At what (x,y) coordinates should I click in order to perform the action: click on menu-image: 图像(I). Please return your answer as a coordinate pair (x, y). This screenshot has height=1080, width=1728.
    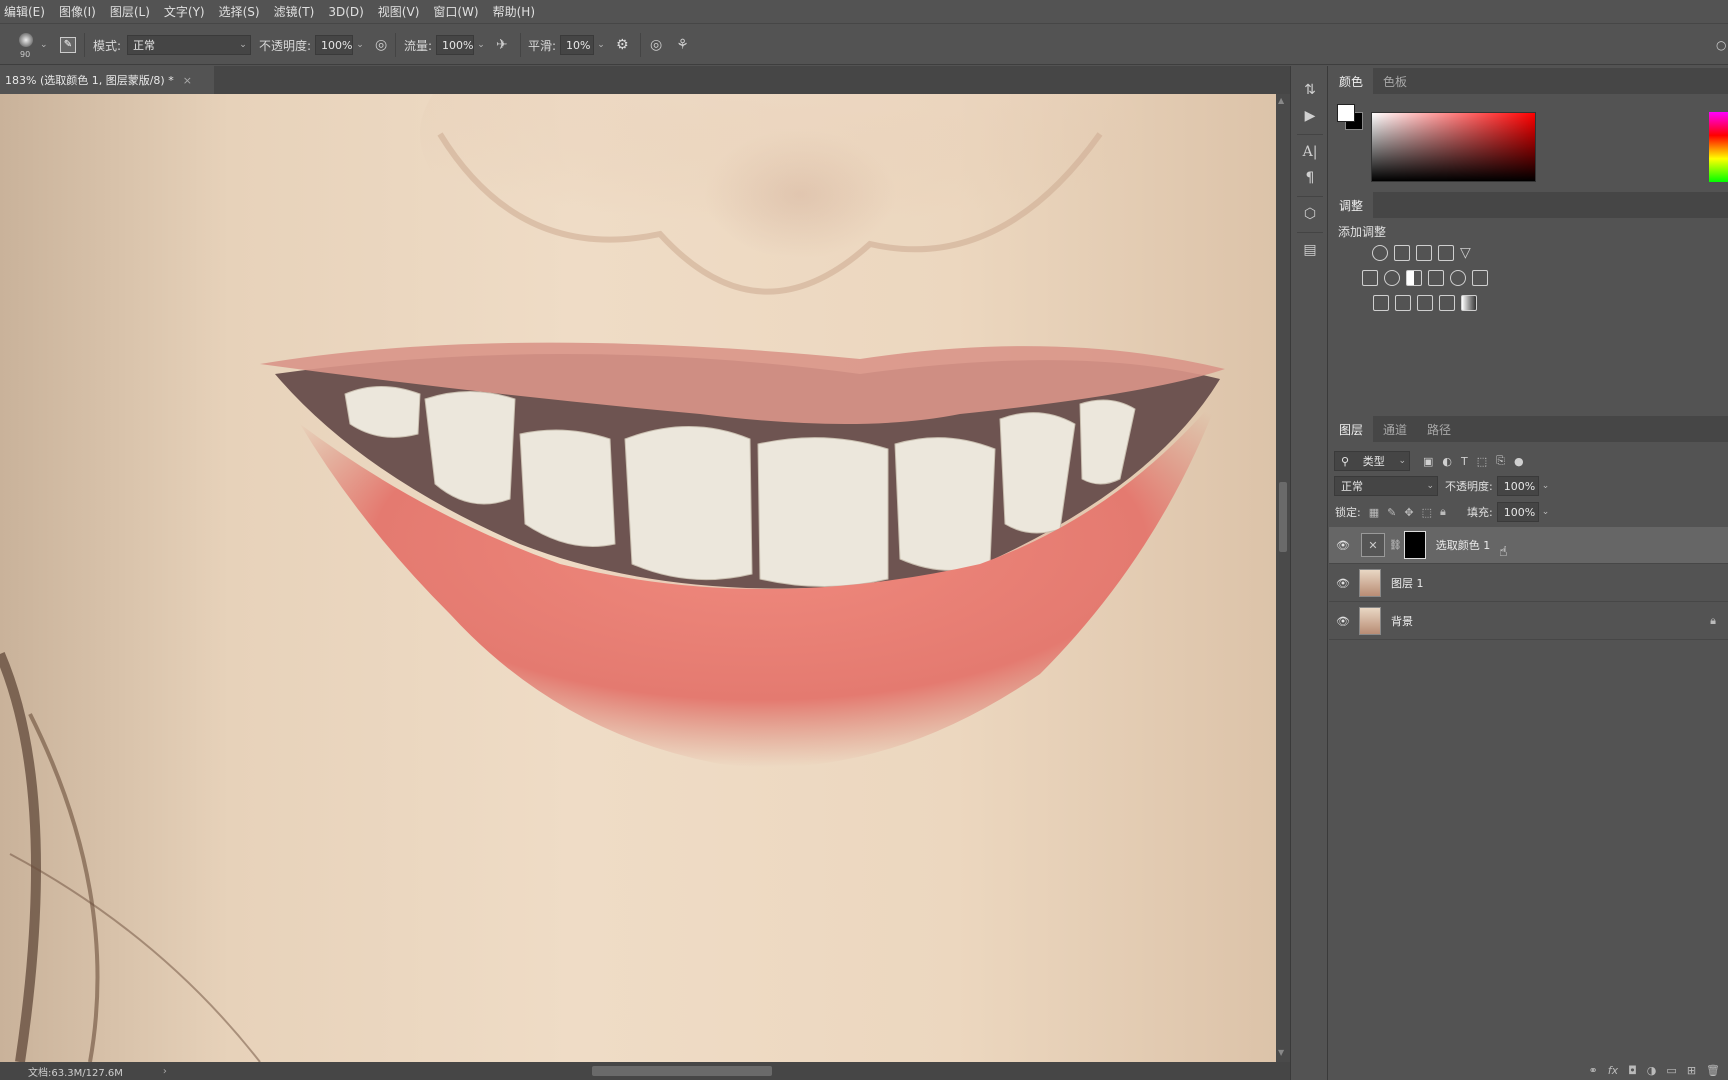
    Looking at the image, I should click on (77, 11).